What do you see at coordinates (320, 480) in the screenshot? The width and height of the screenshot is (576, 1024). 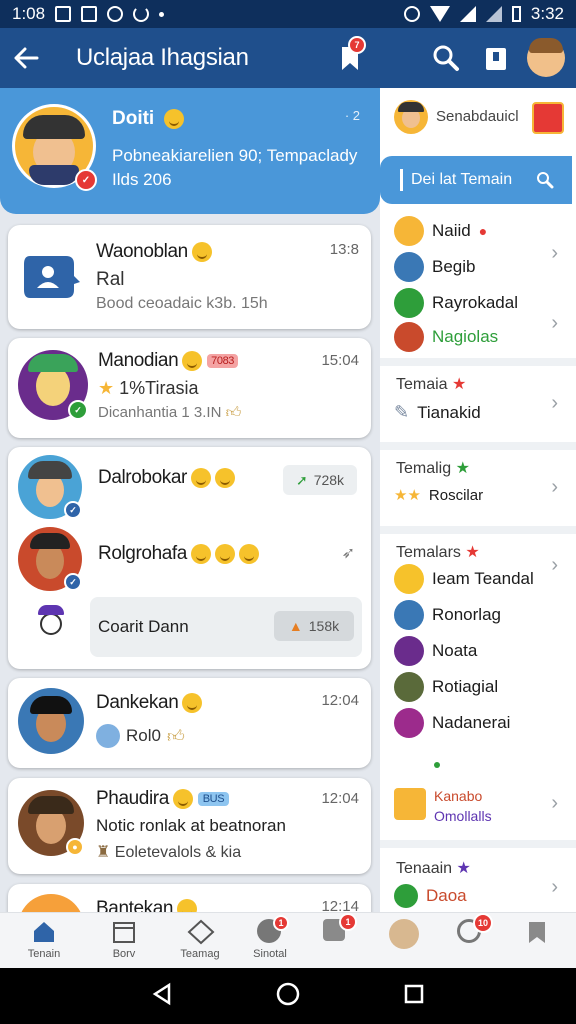 I see `reaction-pill: ➚ 728k` at bounding box center [320, 480].